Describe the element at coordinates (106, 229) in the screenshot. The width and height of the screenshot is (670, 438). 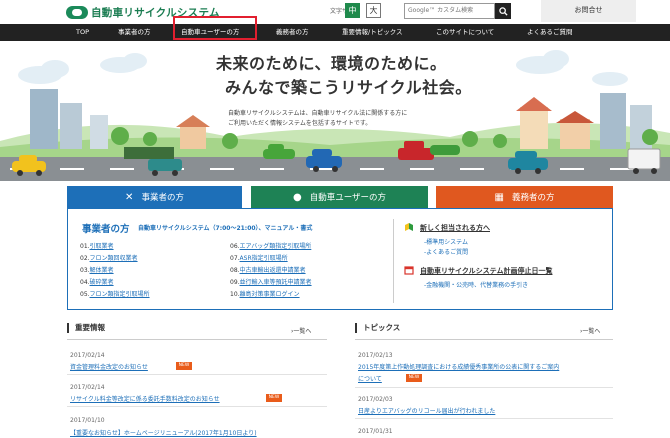
I see `panel-heading: 事業者の方` at that location.